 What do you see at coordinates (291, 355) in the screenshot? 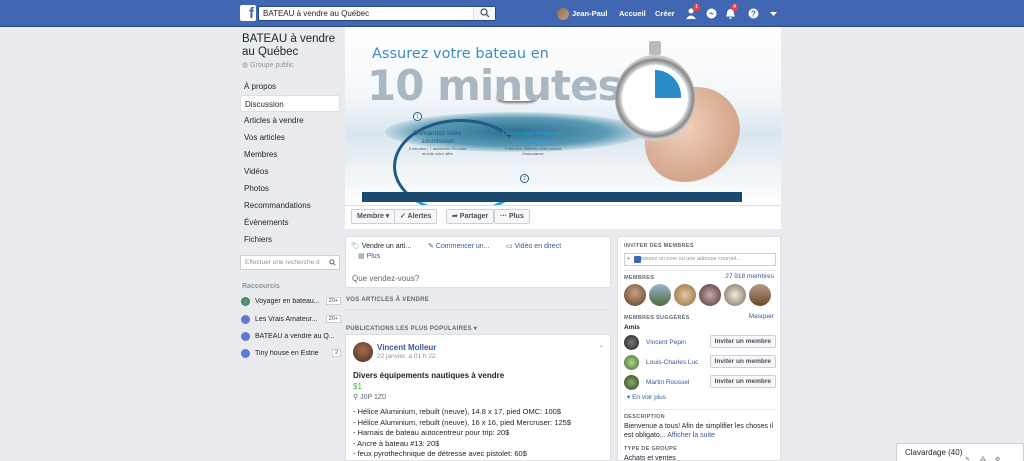
I see `shortcut-item: Tiny house en Estrie 2` at bounding box center [291, 355].